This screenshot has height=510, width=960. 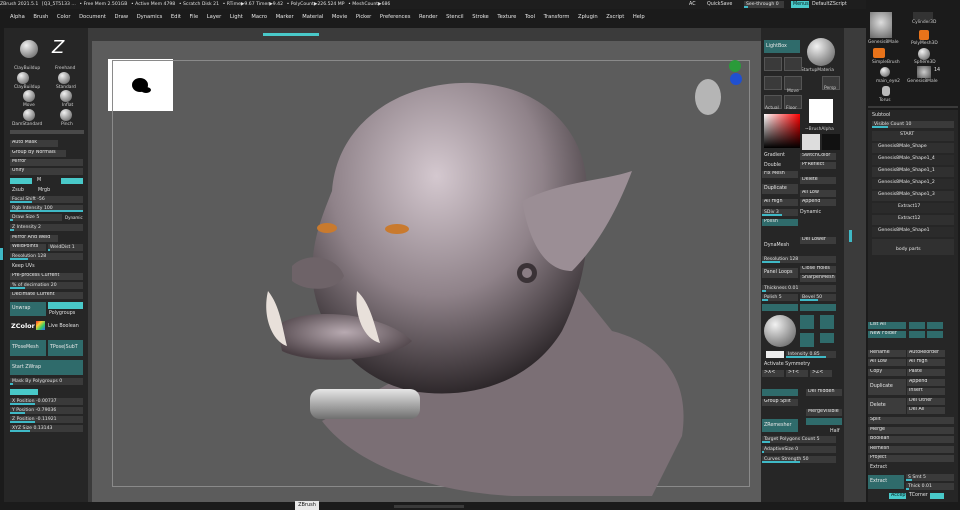 What do you see at coordinates (39, 180) in the screenshot?
I see `m-toggle: M` at bounding box center [39, 180].